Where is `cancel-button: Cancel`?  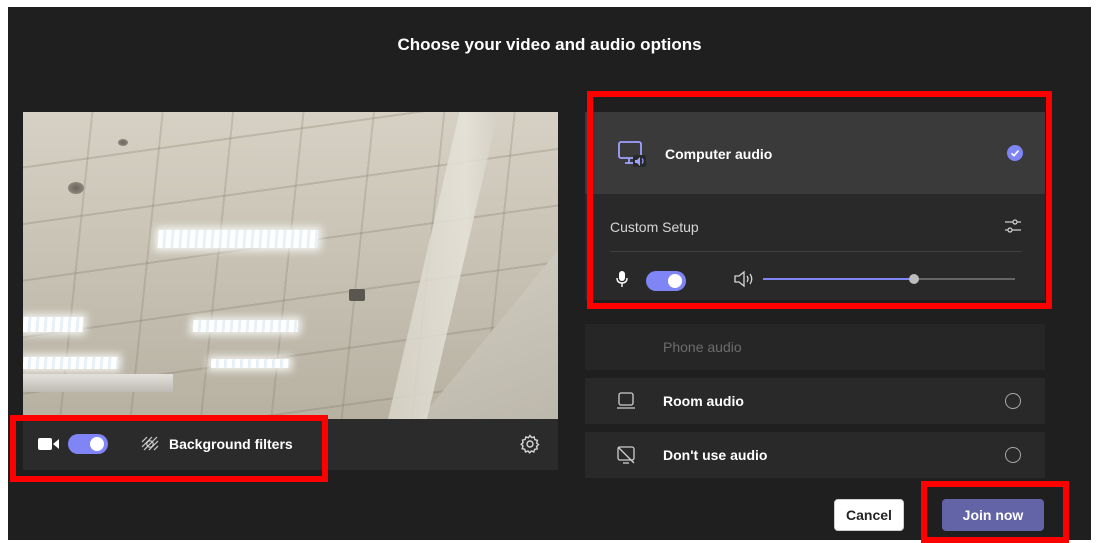 cancel-button: Cancel is located at coordinates (869, 515).